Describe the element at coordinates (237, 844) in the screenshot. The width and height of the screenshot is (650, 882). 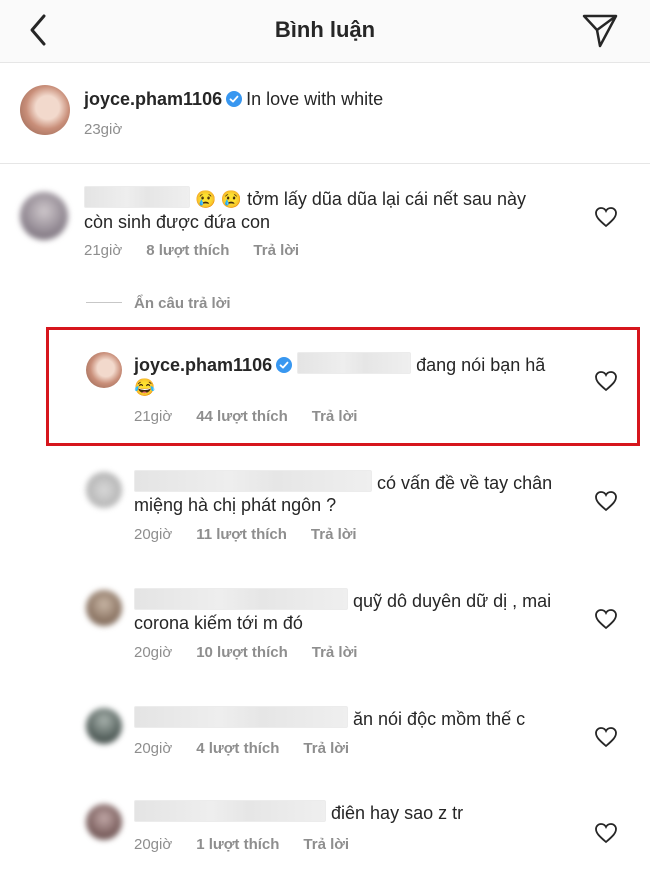
I see `like-count: 1 lượt thích` at that location.